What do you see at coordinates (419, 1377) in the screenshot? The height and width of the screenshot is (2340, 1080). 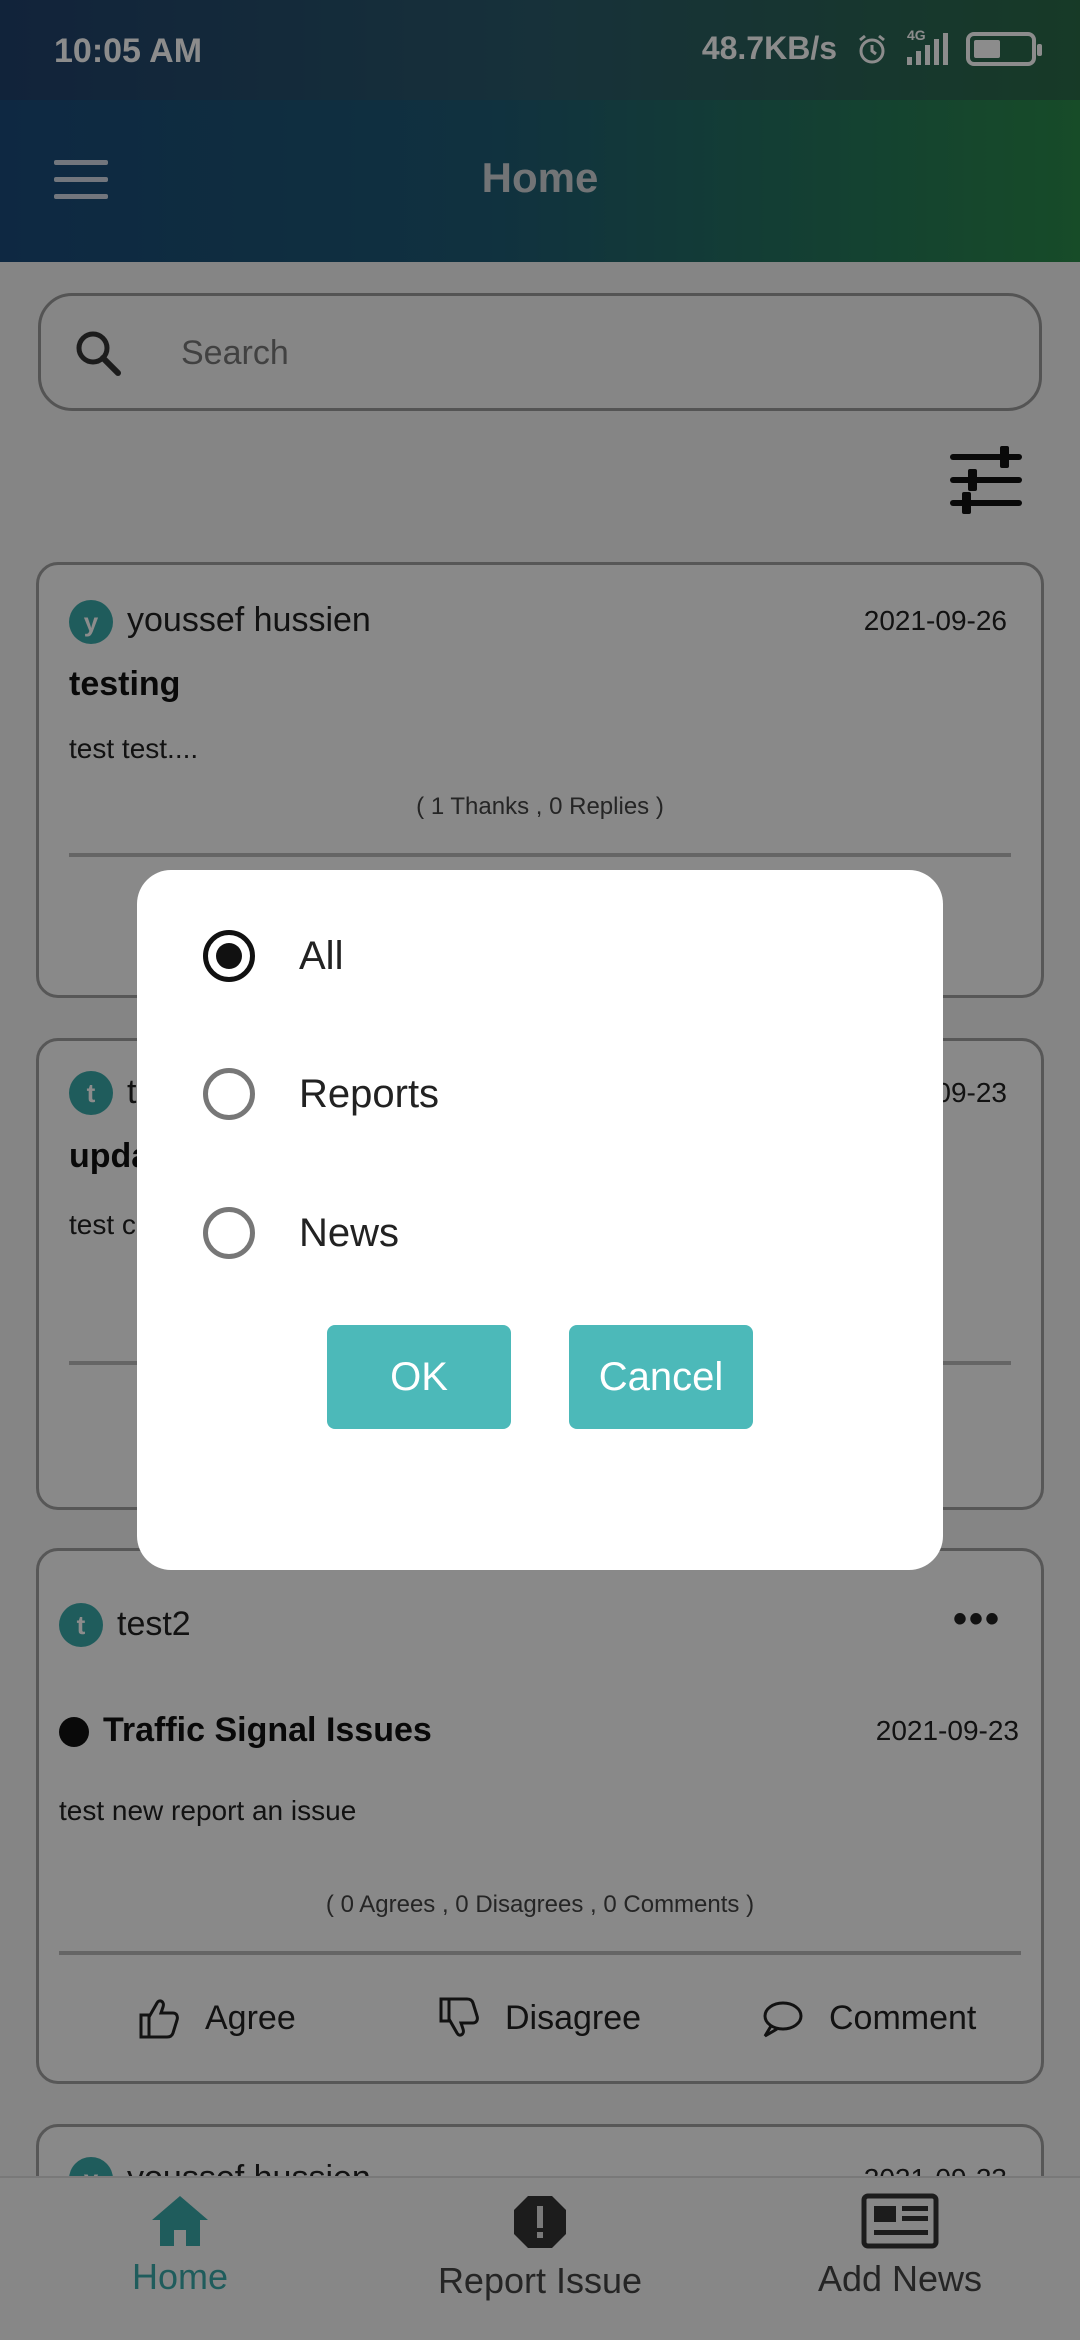 I see `ok-button: OK` at bounding box center [419, 1377].